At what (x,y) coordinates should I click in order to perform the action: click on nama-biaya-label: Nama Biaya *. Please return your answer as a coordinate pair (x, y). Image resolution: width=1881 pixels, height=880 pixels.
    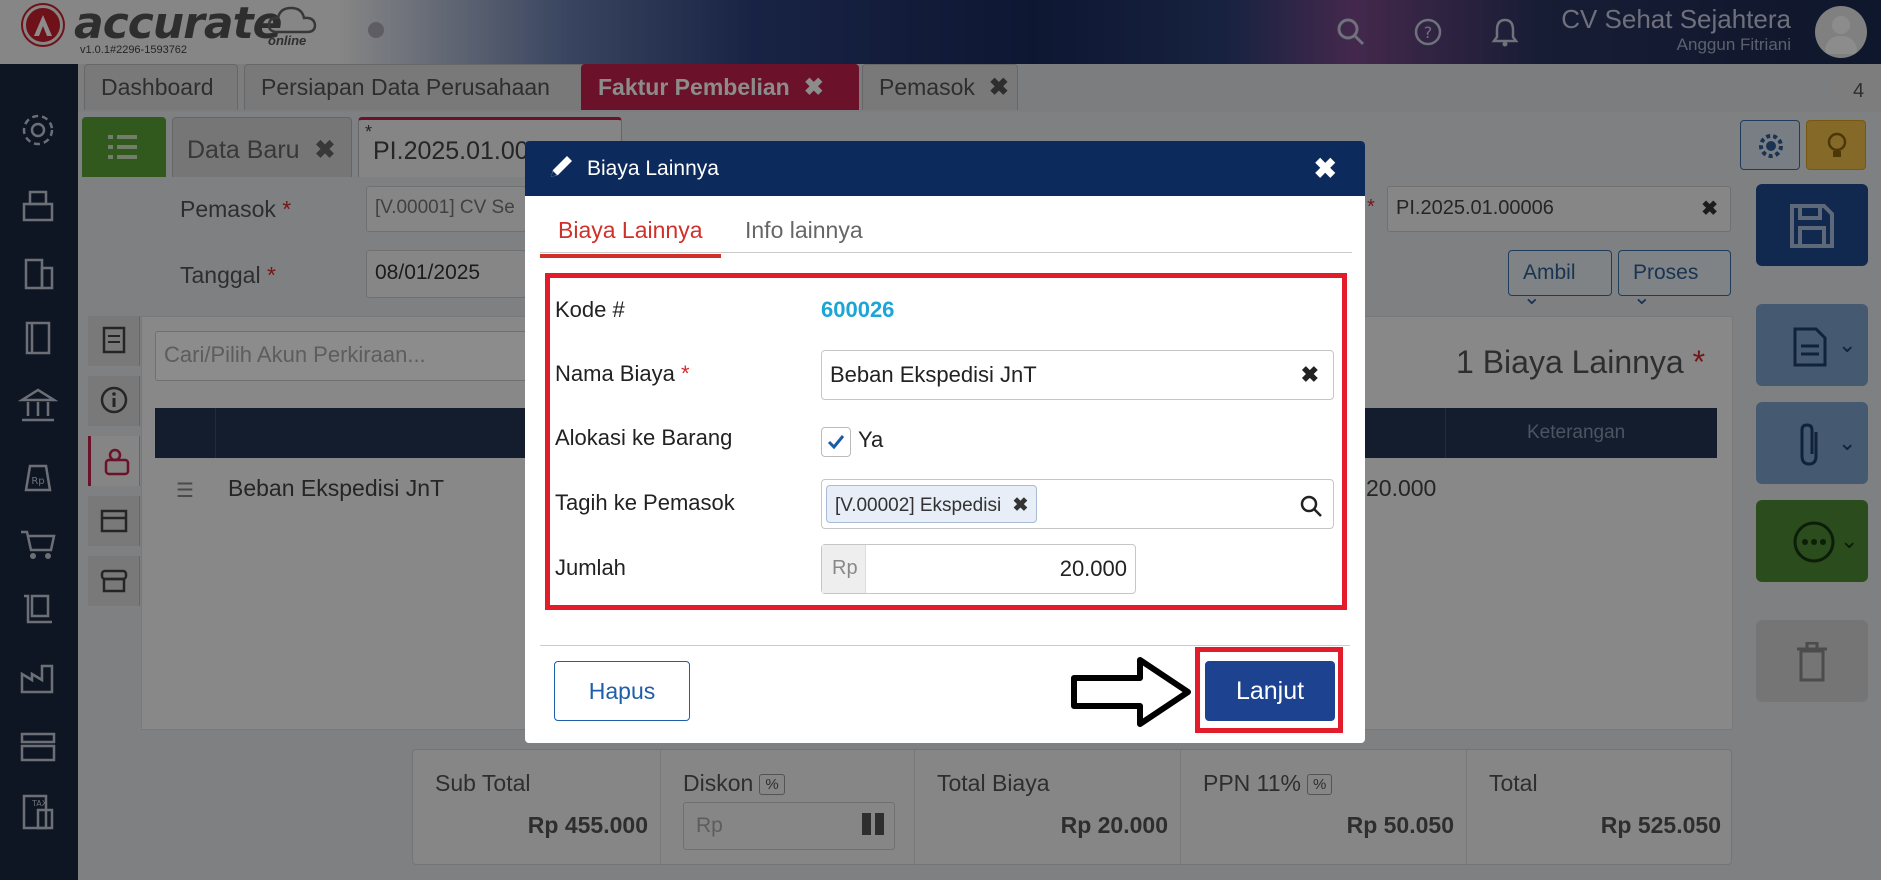
    Looking at the image, I should click on (622, 373).